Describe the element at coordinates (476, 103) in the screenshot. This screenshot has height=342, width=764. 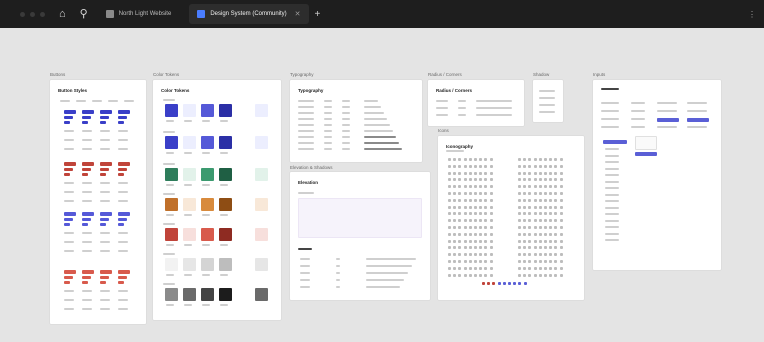
I see `frame-radius: Radius / Corners` at that location.